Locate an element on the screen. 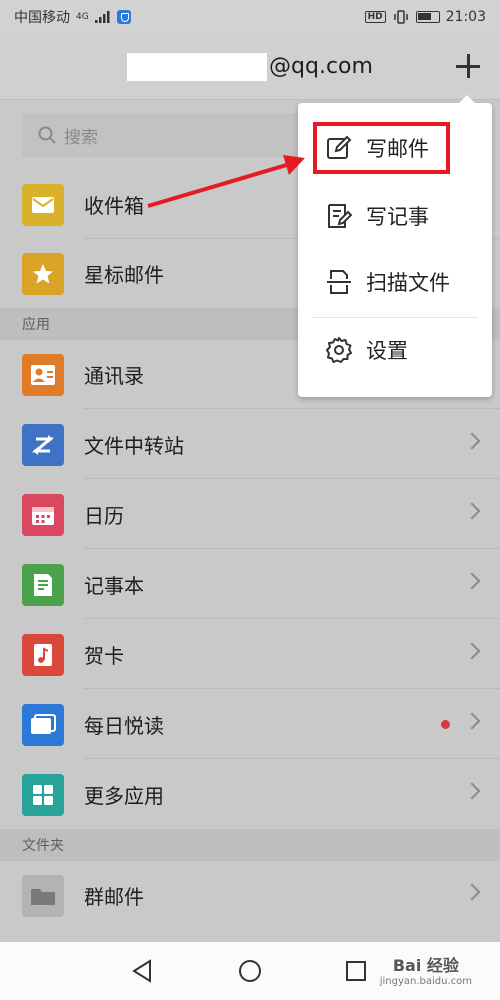 This screenshot has width=500, height=1000. contacts-icon is located at coordinates (43, 374).